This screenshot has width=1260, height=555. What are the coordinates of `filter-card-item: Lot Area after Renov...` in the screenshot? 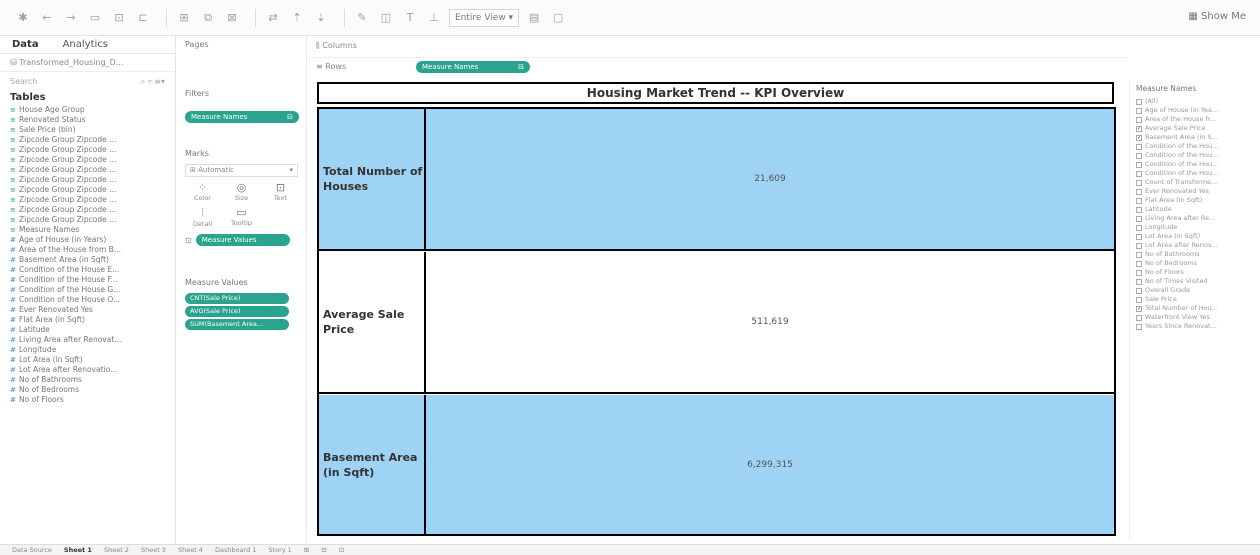 It's located at (1195, 245).